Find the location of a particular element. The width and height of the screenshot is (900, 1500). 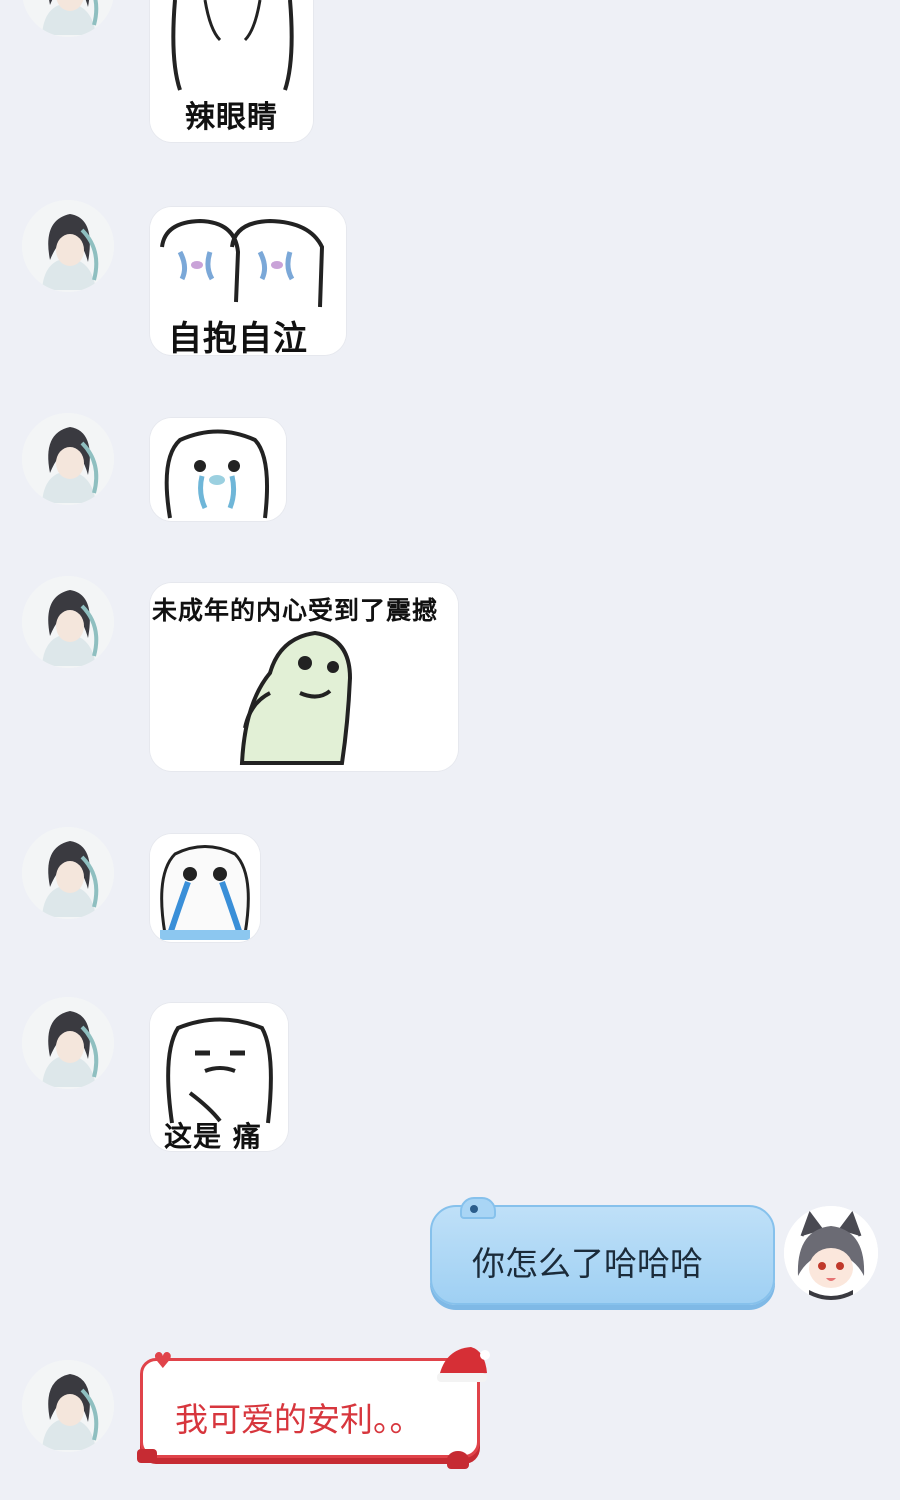

sticker-caption: 辣眼睛 is located at coordinates (231, 117).